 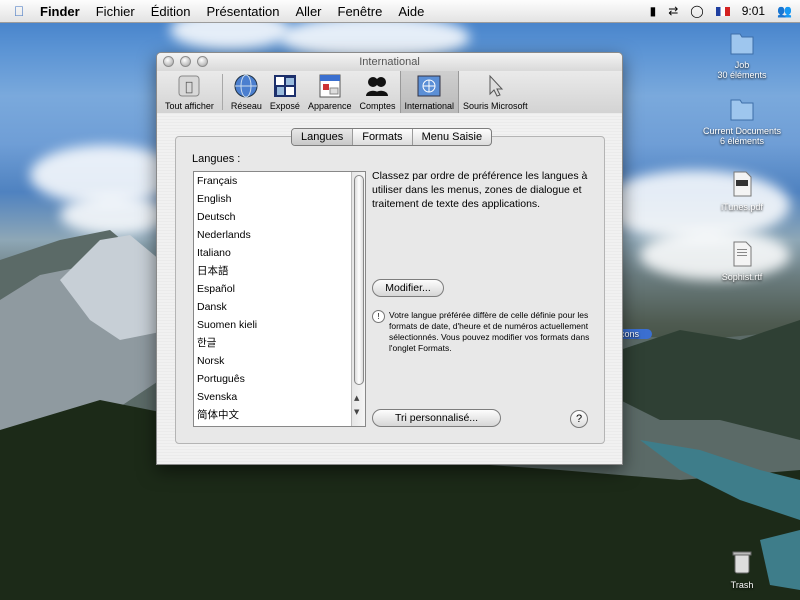 I want to click on list-item: Português, so click(x=279, y=379).